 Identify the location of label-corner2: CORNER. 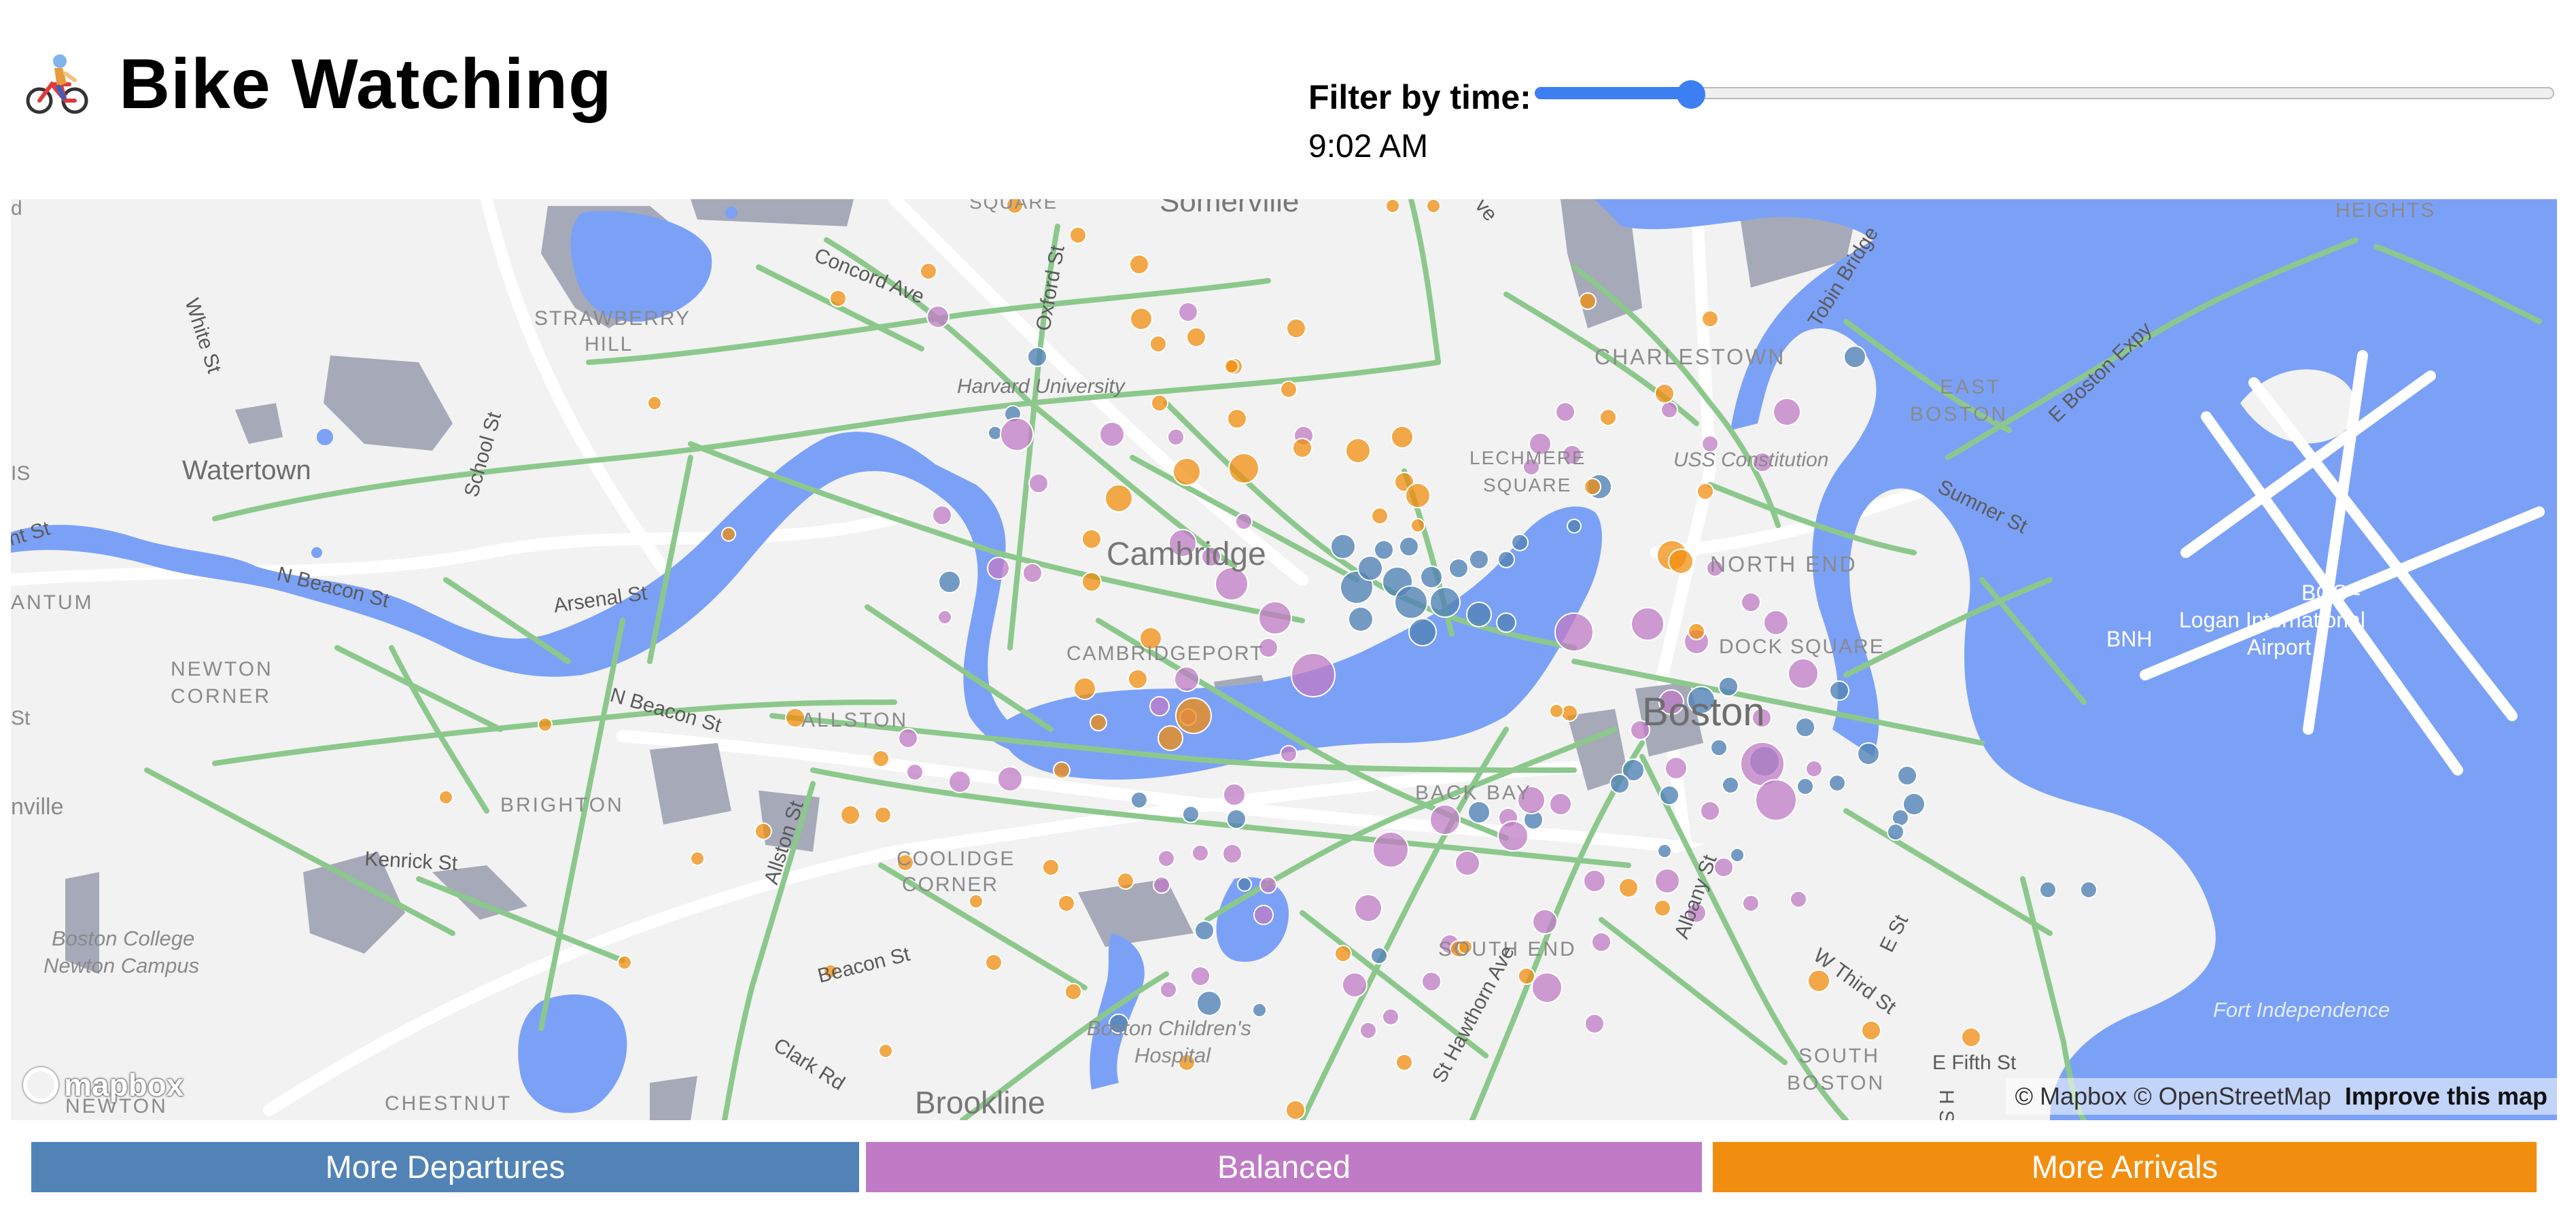
(950, 884).